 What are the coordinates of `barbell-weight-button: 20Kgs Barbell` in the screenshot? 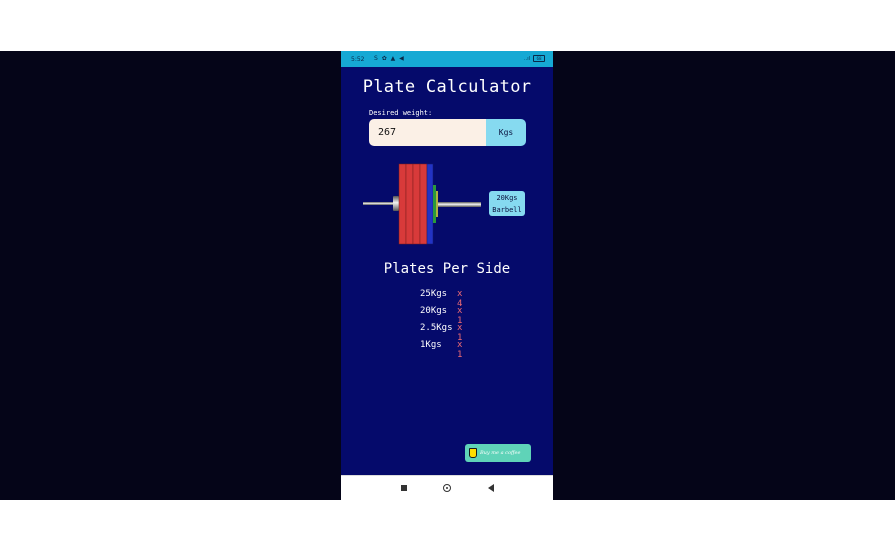 It's located at (507, 203).